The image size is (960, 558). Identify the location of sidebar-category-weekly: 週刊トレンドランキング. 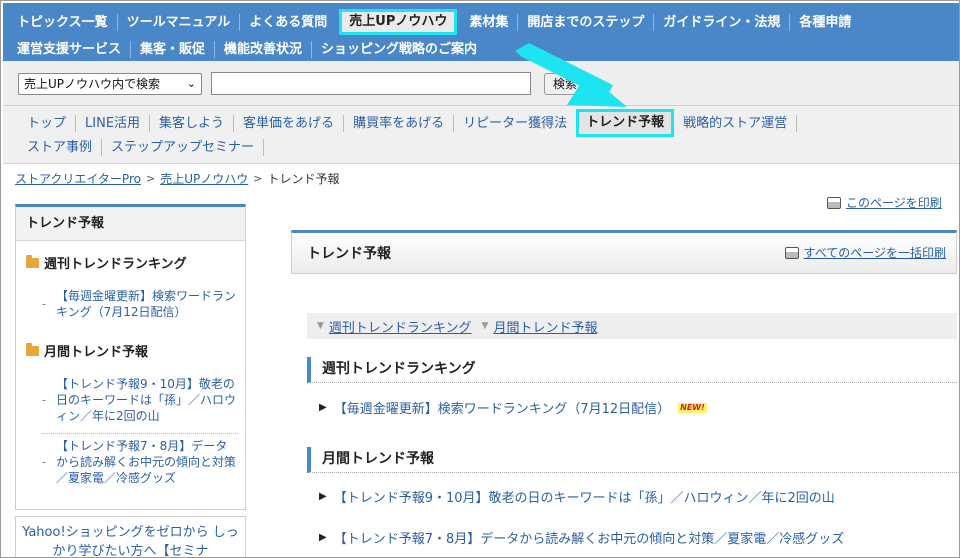
(106, 262).